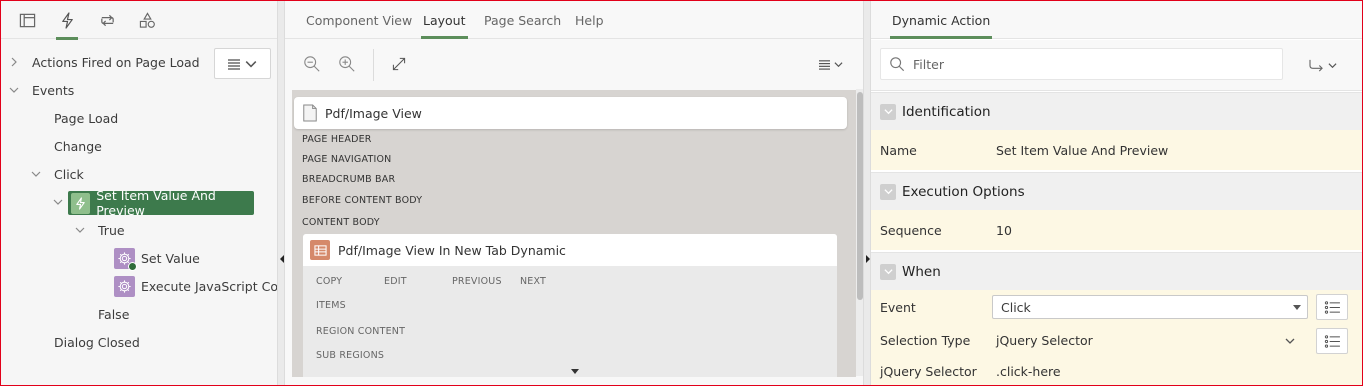 Image resolution: width=1363 pixels, height=386 pixels. I want to click on property-name: Name Set Item Value And Preview, so click(1116, 150).